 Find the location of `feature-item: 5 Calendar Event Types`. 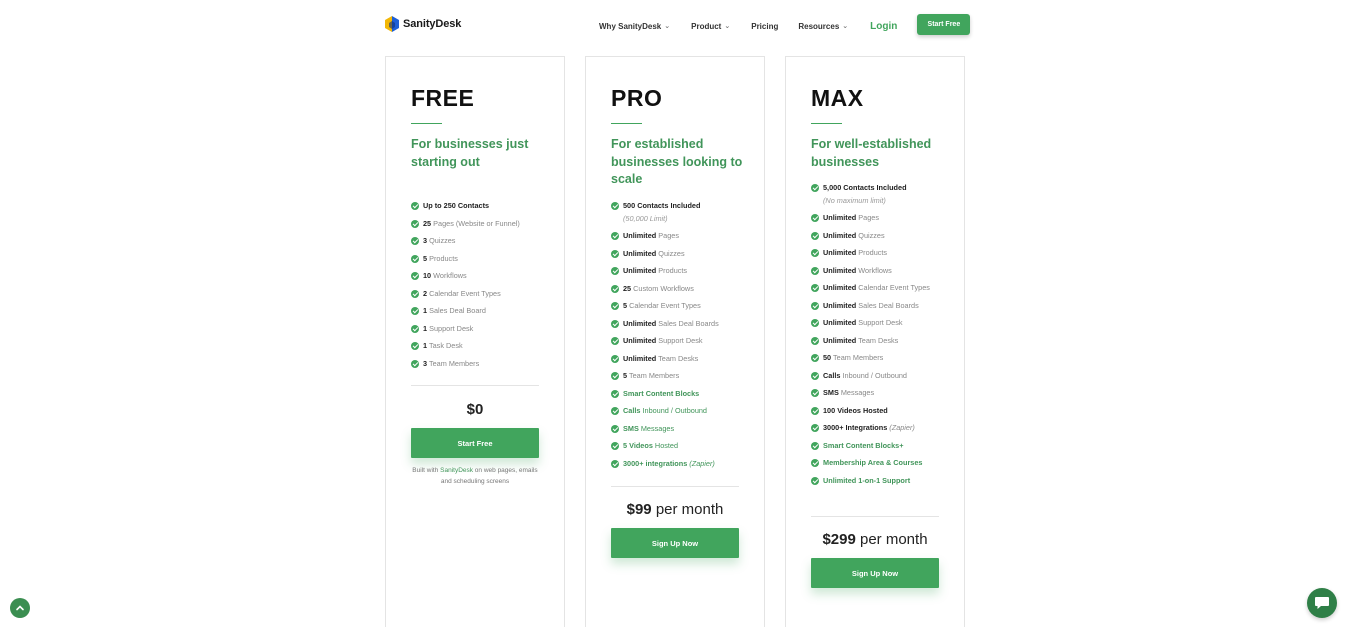

feature-item: 5 Calendar Event Types is located at coordinates (681, 306).